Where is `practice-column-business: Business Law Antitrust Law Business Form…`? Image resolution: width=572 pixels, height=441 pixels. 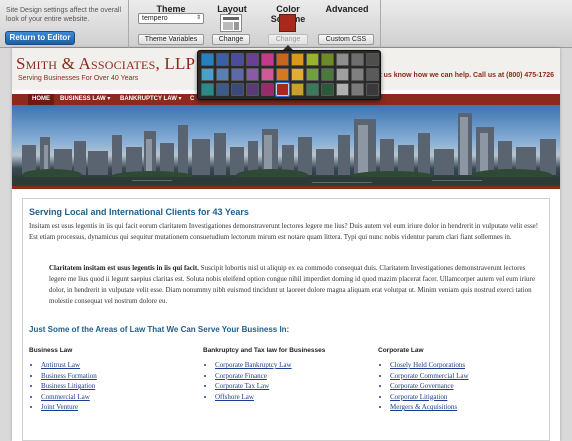 practice-column-business: Business Law Antitrust Law Business Form… is located at coordinates (114, 380).